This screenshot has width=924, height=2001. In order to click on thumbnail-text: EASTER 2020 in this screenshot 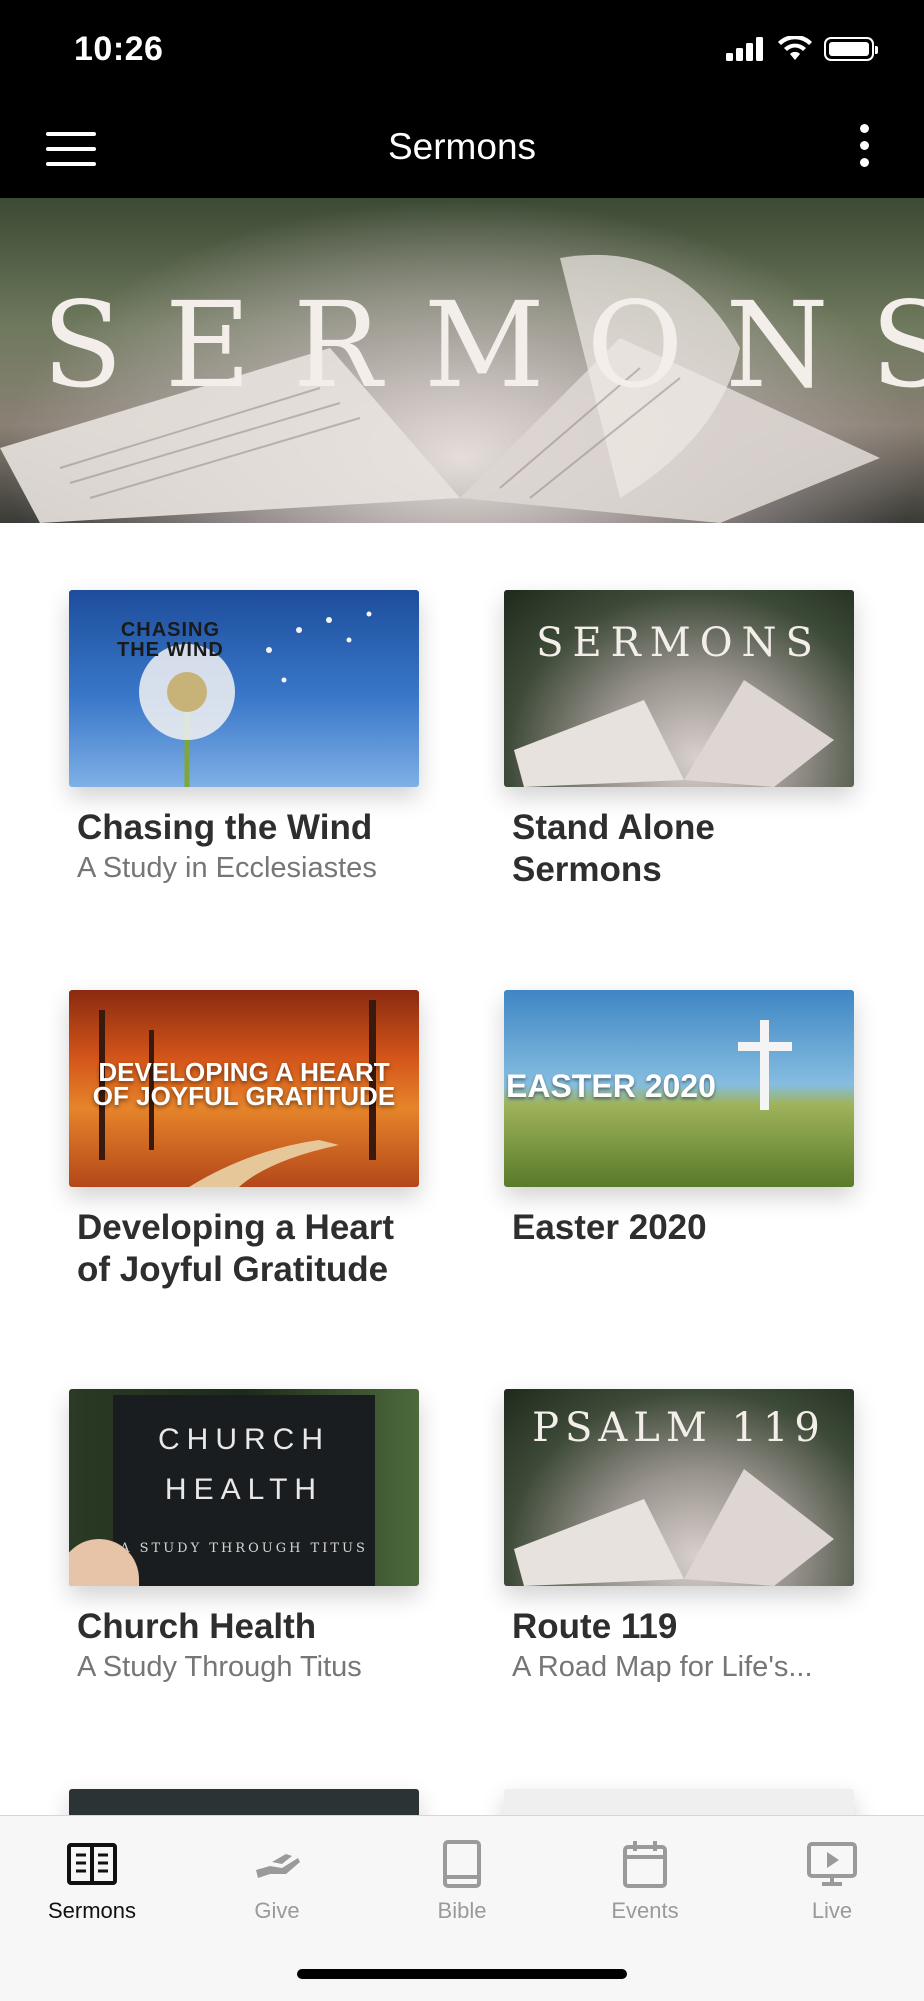, I will do `click(611, 1086)`.